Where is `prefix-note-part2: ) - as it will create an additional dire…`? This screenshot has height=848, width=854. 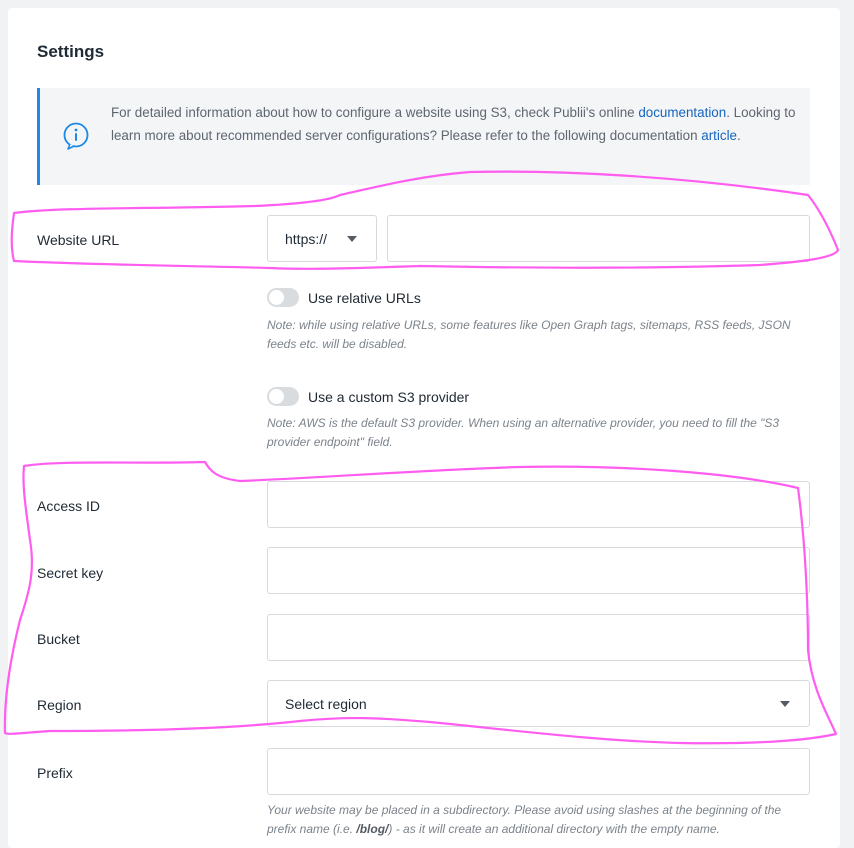 prefix-note-part2: ) - as it will create an additional dire… is located at coordinates (554, 828).